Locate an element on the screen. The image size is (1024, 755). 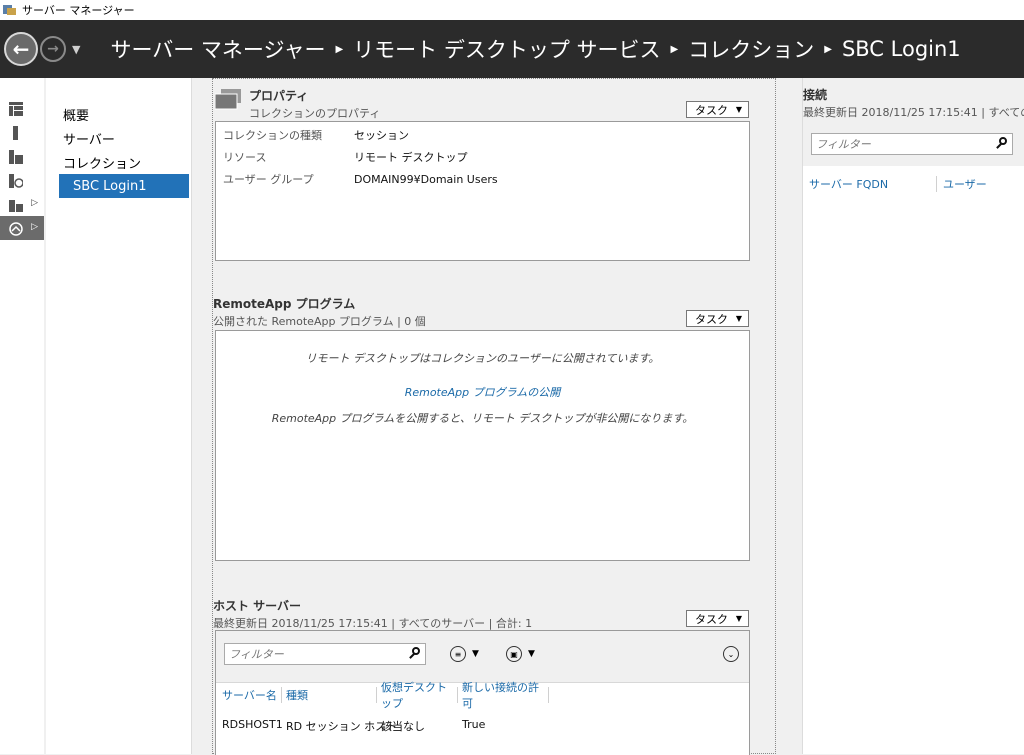
properties-subtitle: コレクションのプロパティ is located at coordinates (315, 113).